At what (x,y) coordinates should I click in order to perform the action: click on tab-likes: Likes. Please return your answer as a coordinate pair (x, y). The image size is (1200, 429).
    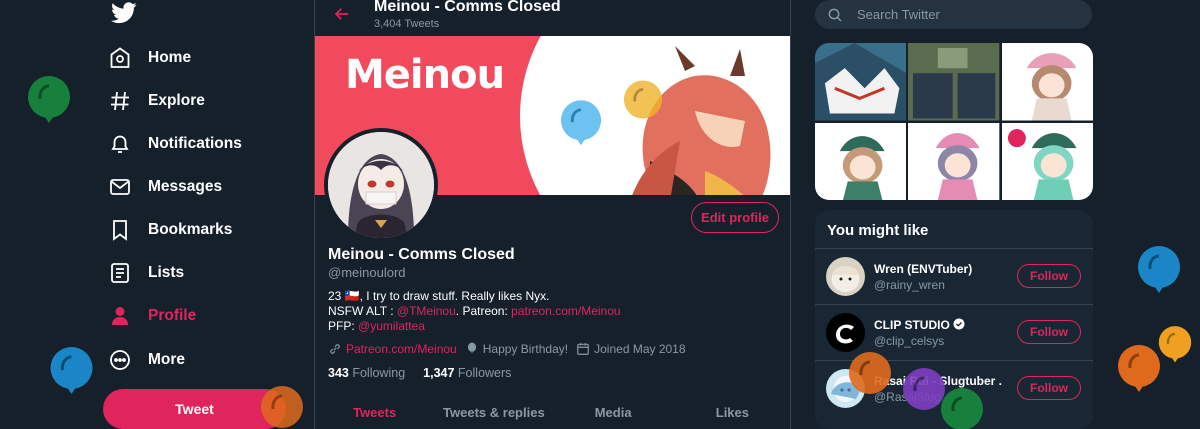
    Looking at the image, I should click on (731, 413).